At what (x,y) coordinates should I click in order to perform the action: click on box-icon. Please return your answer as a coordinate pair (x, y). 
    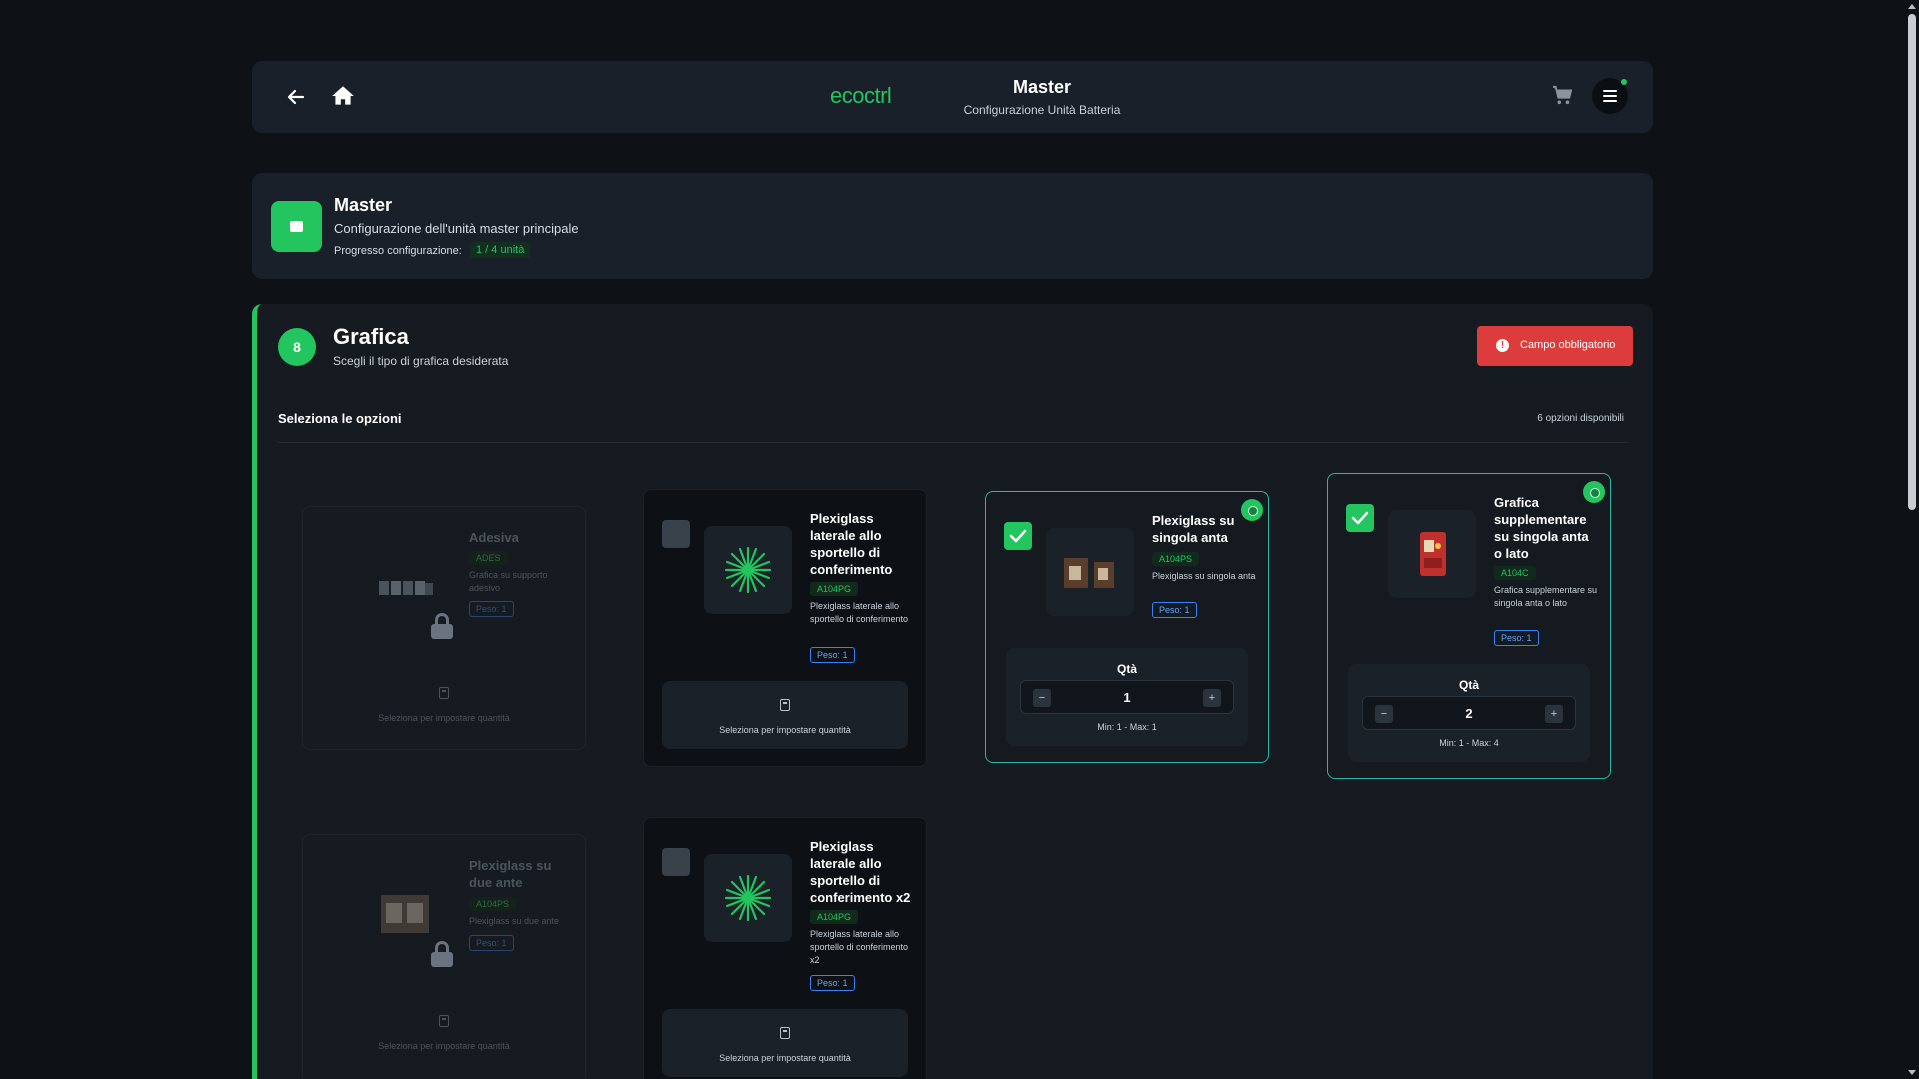
    Looking at the image, I should click on (296, 226).